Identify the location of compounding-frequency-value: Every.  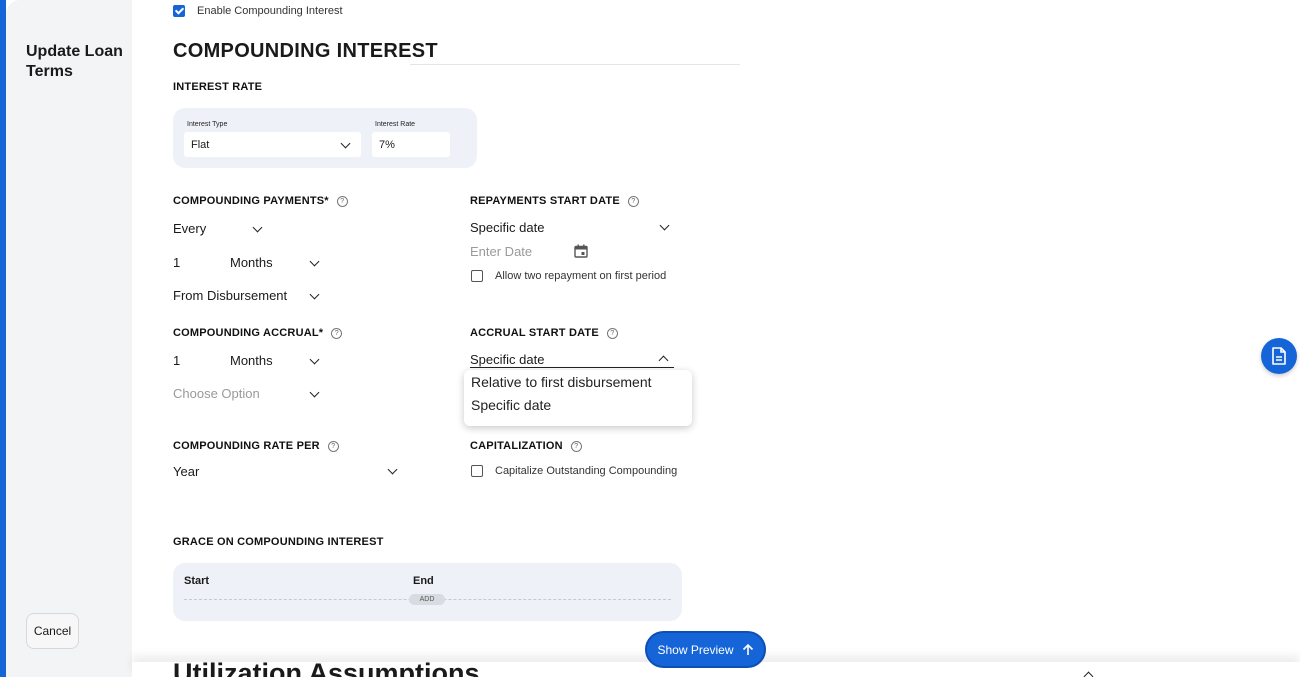
(190, 228).